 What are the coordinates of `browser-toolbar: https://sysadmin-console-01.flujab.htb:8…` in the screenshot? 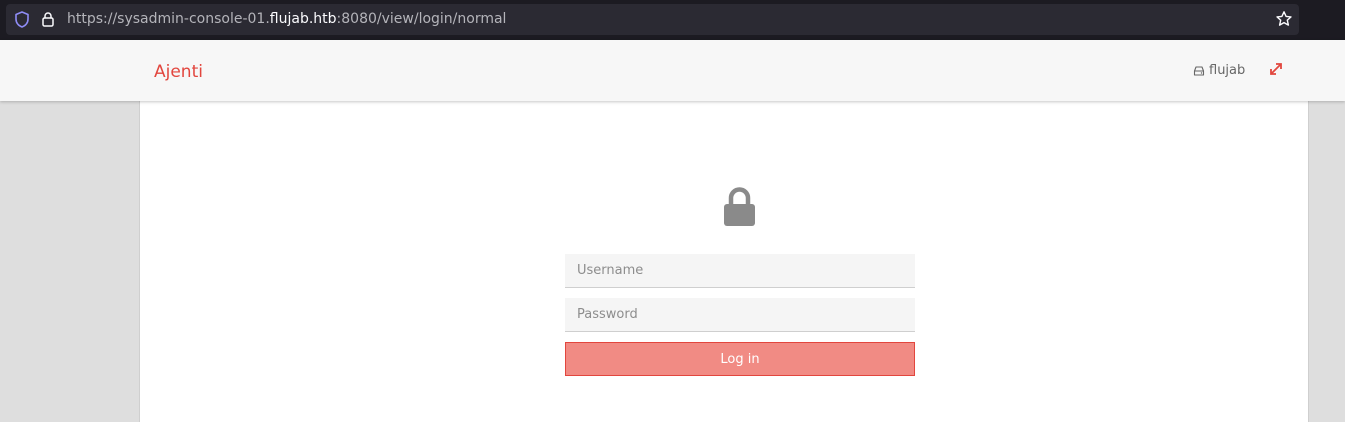 It's located at (672, 20).